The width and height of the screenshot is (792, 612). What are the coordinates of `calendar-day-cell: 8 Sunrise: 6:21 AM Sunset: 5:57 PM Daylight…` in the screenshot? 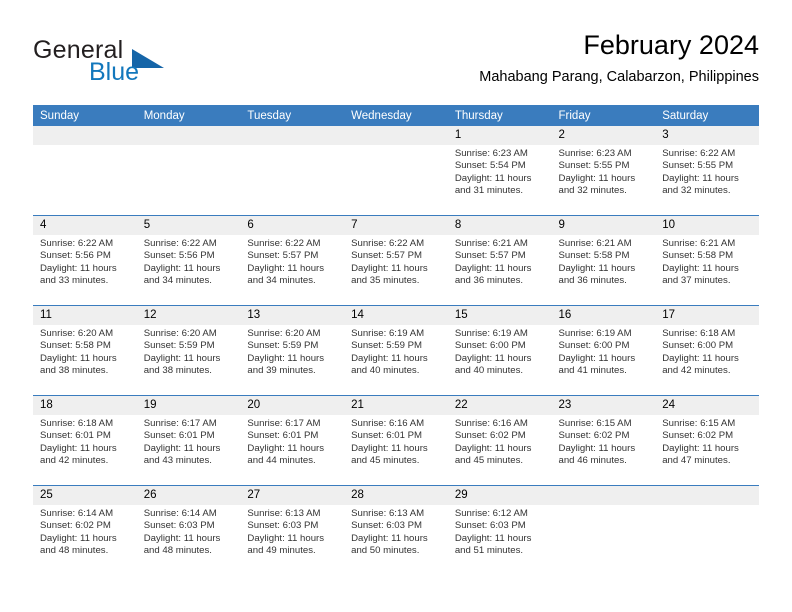 It's located at (499, 260).